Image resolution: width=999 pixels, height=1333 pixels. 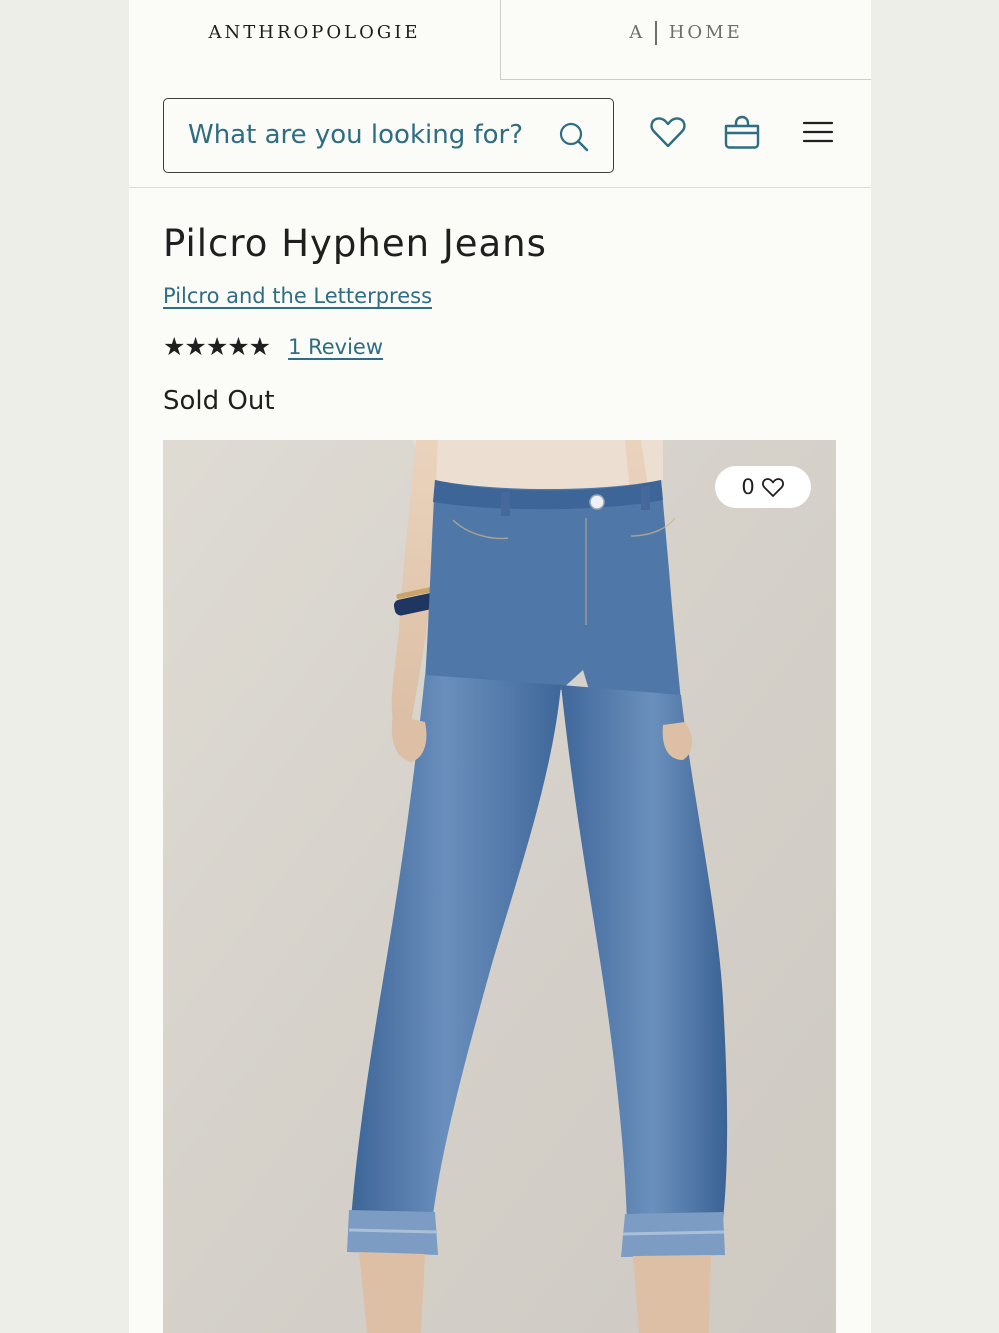 I want to click on rating-row: ★★★★★ 1 Review, so click(x=273, y=347).